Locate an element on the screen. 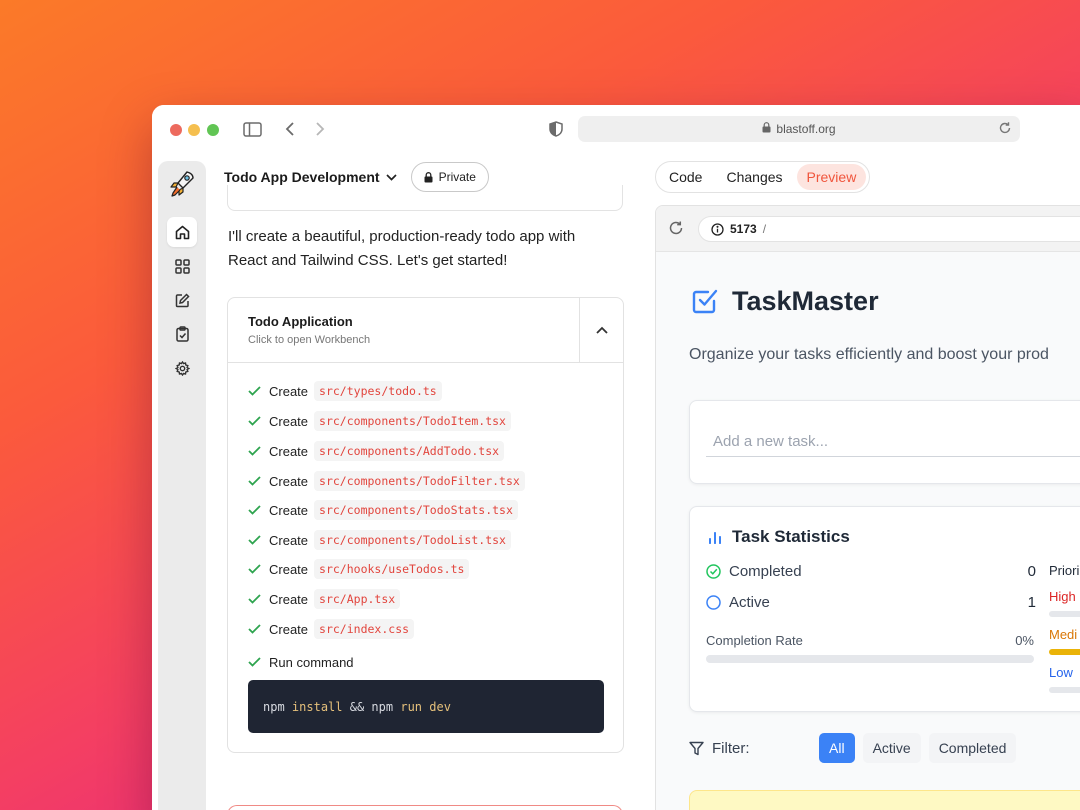 The width and height of the screenshot is (1080, 810). file-path: src/components/TodoItem.tsx is located at coordinates (412, 421).